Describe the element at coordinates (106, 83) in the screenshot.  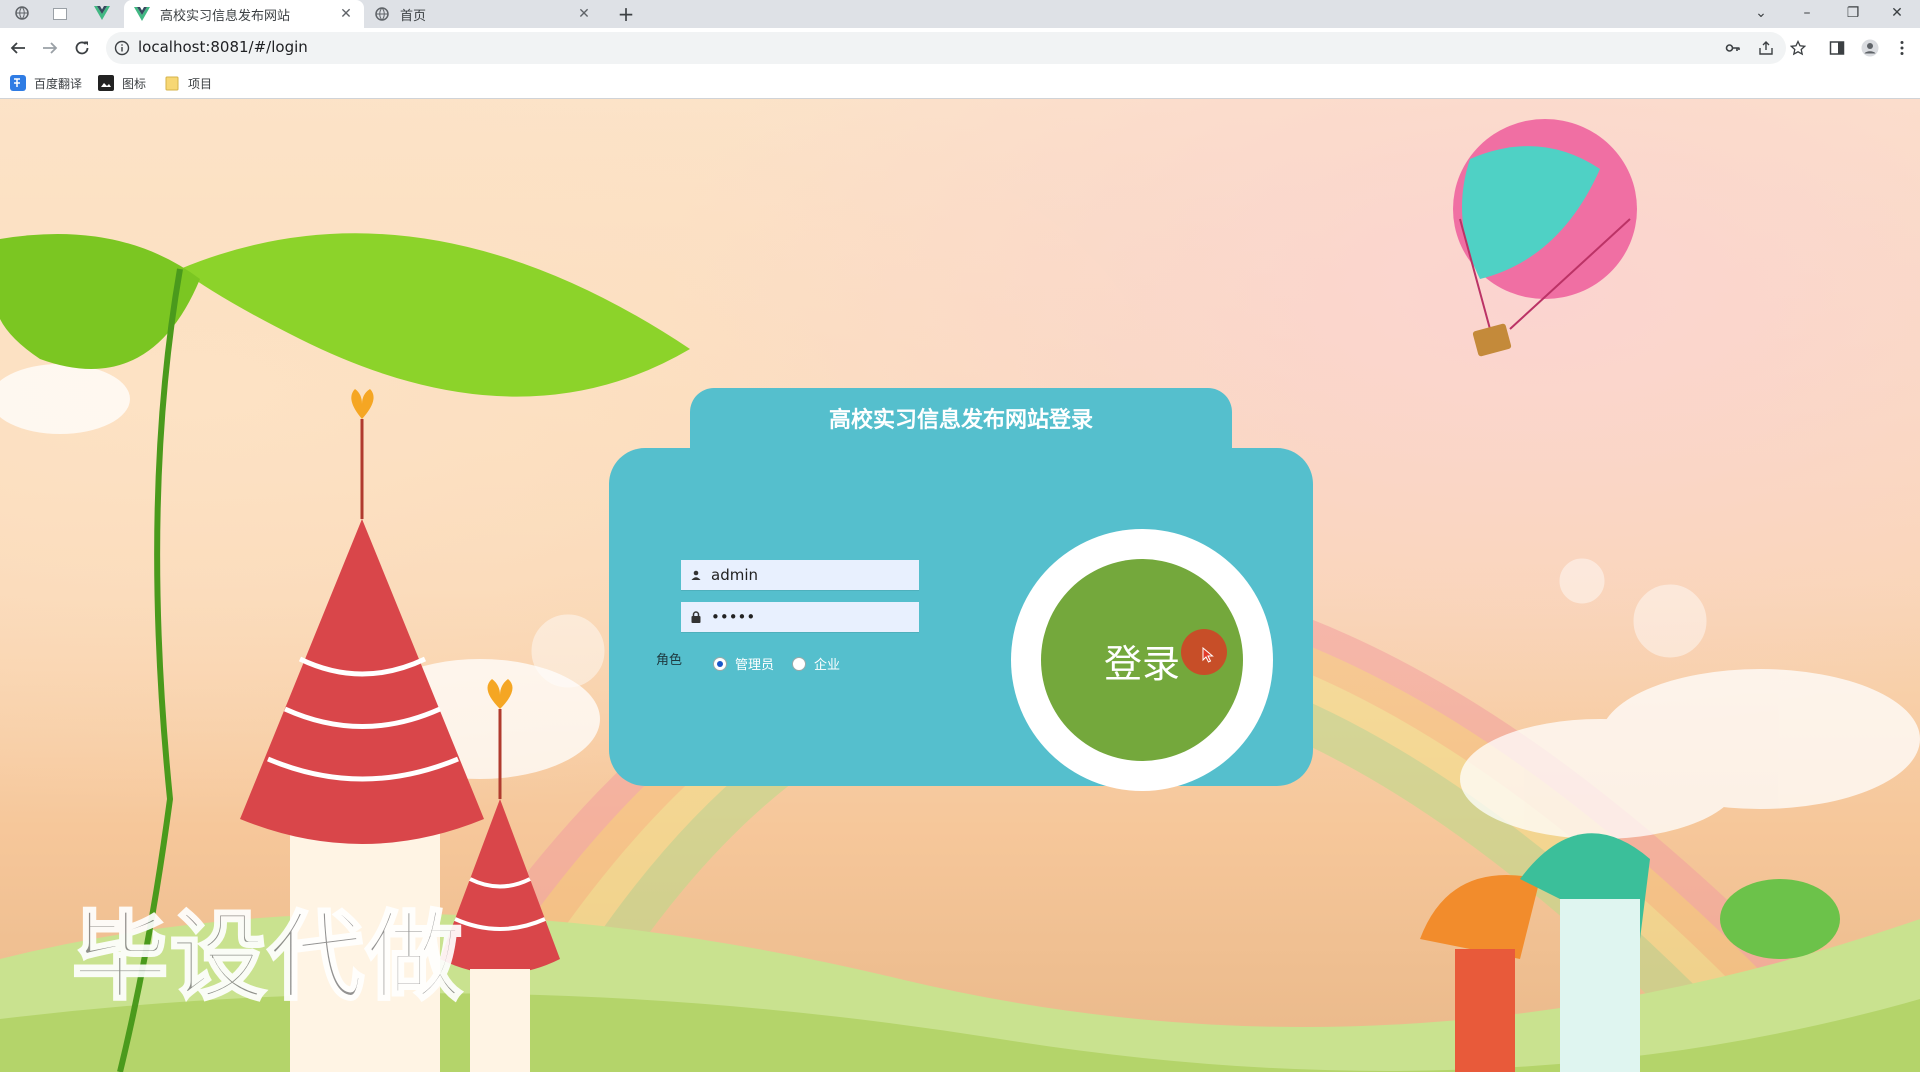
I see `image-icon` at that location.